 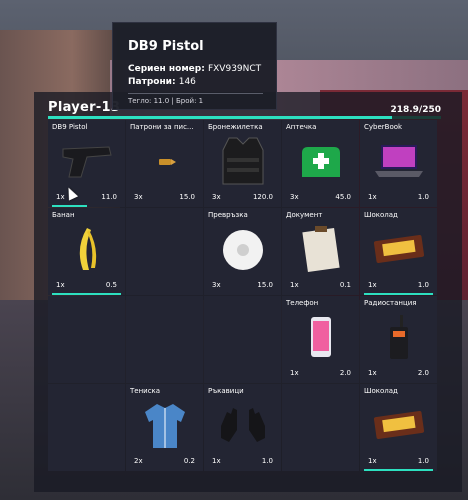 I want to click on ammo-label: Патрони:, so click(x=152, y=82).